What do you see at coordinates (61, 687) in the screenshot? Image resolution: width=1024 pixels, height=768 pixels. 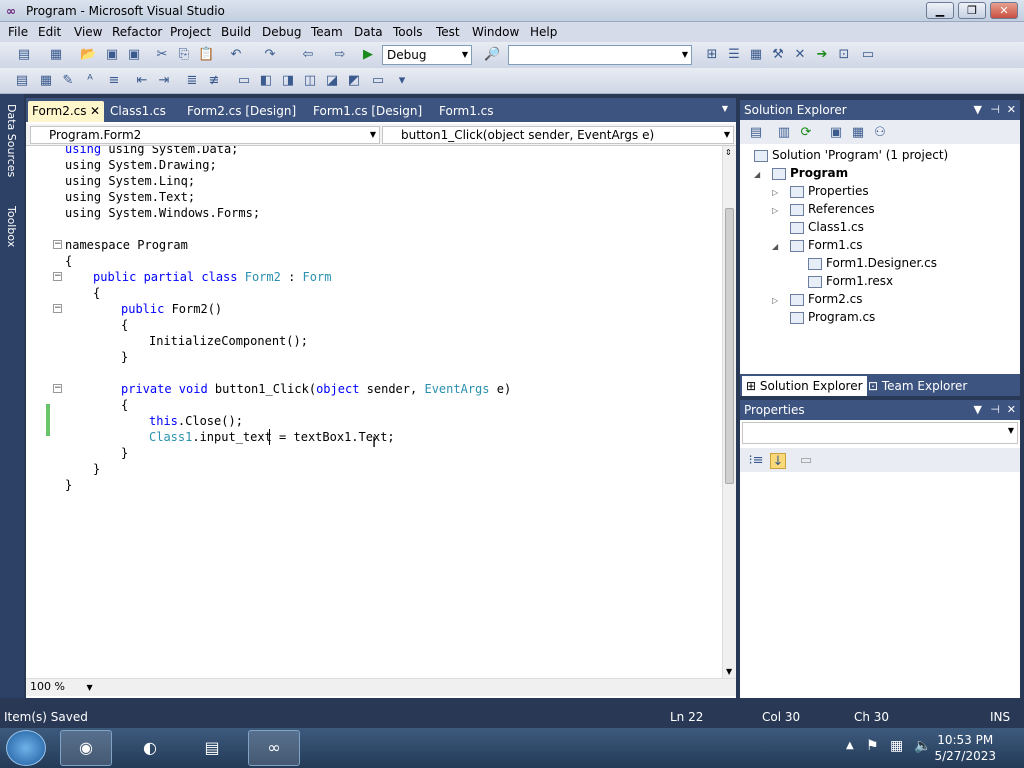 I see `zoom-select: 100 % ▼` at bounding box center [61, 687].